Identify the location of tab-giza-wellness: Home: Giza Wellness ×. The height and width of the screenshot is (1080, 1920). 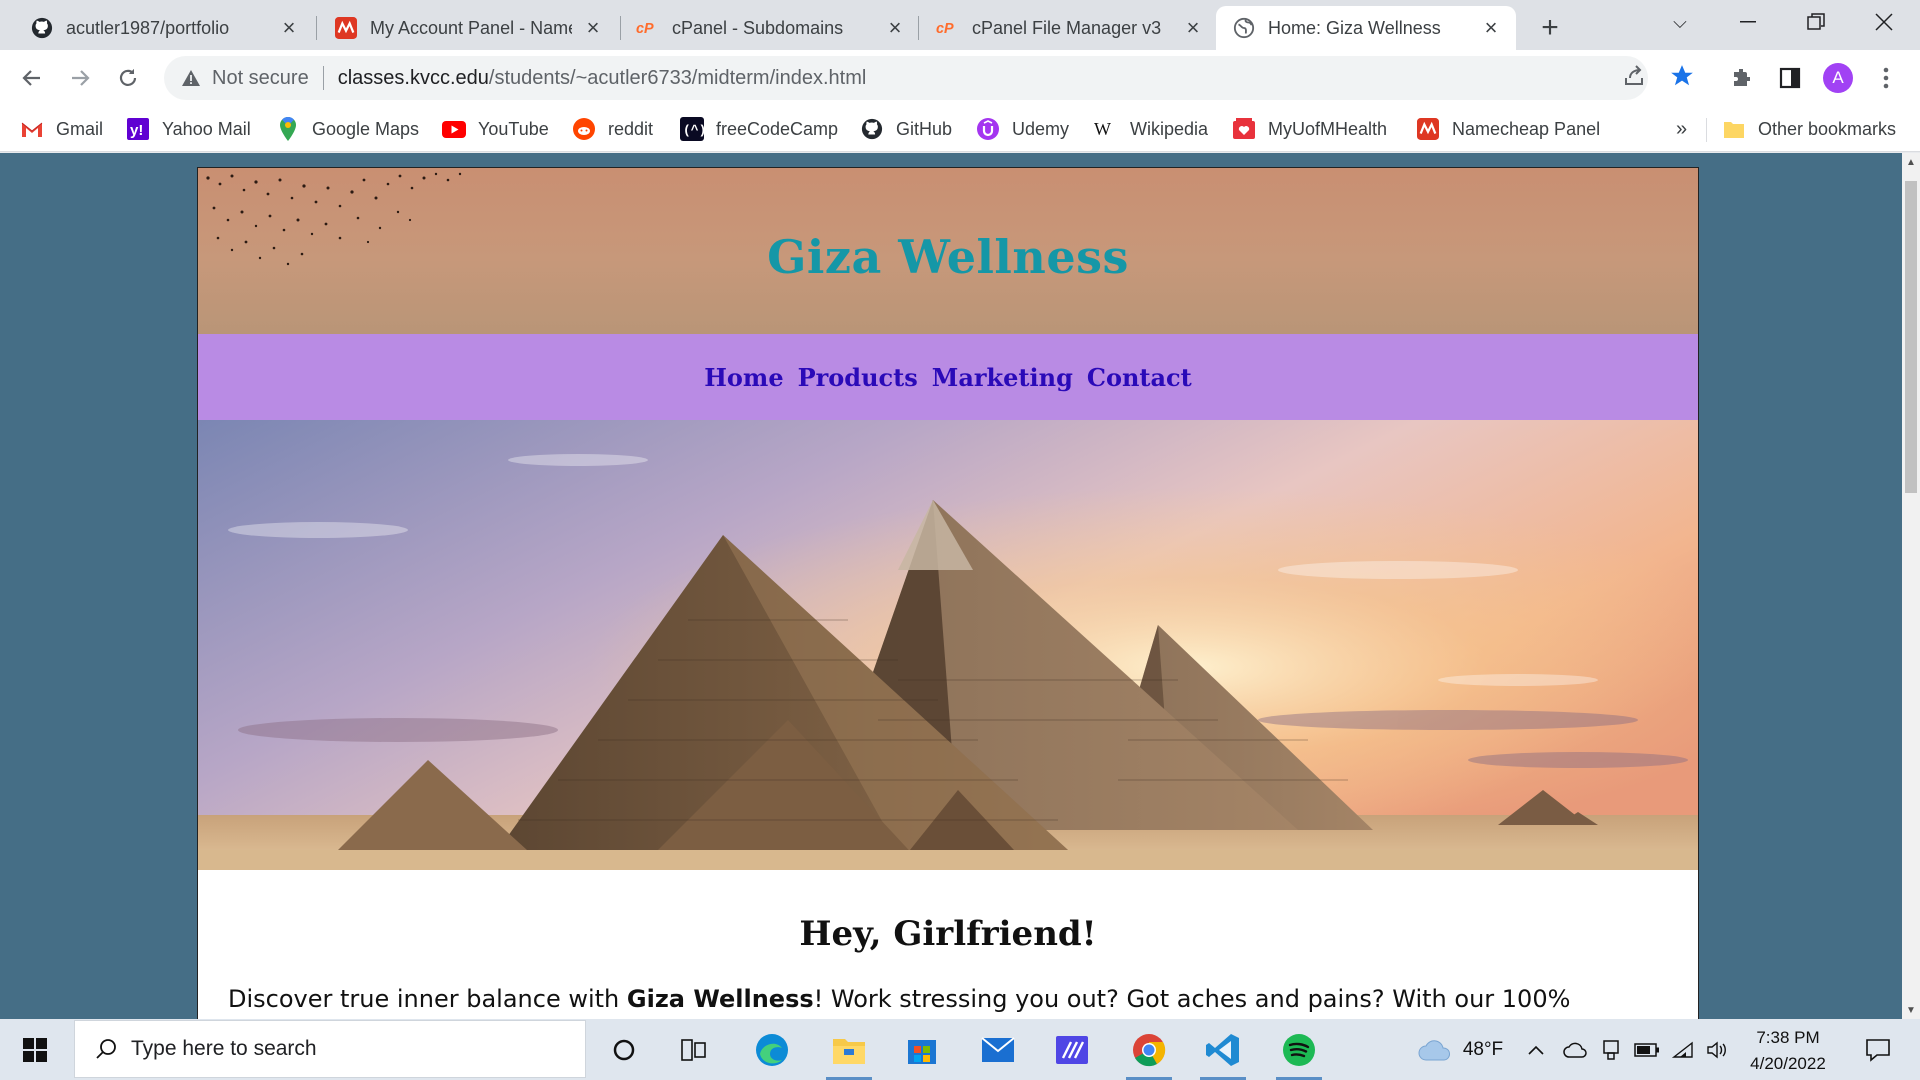
(1366, 28).